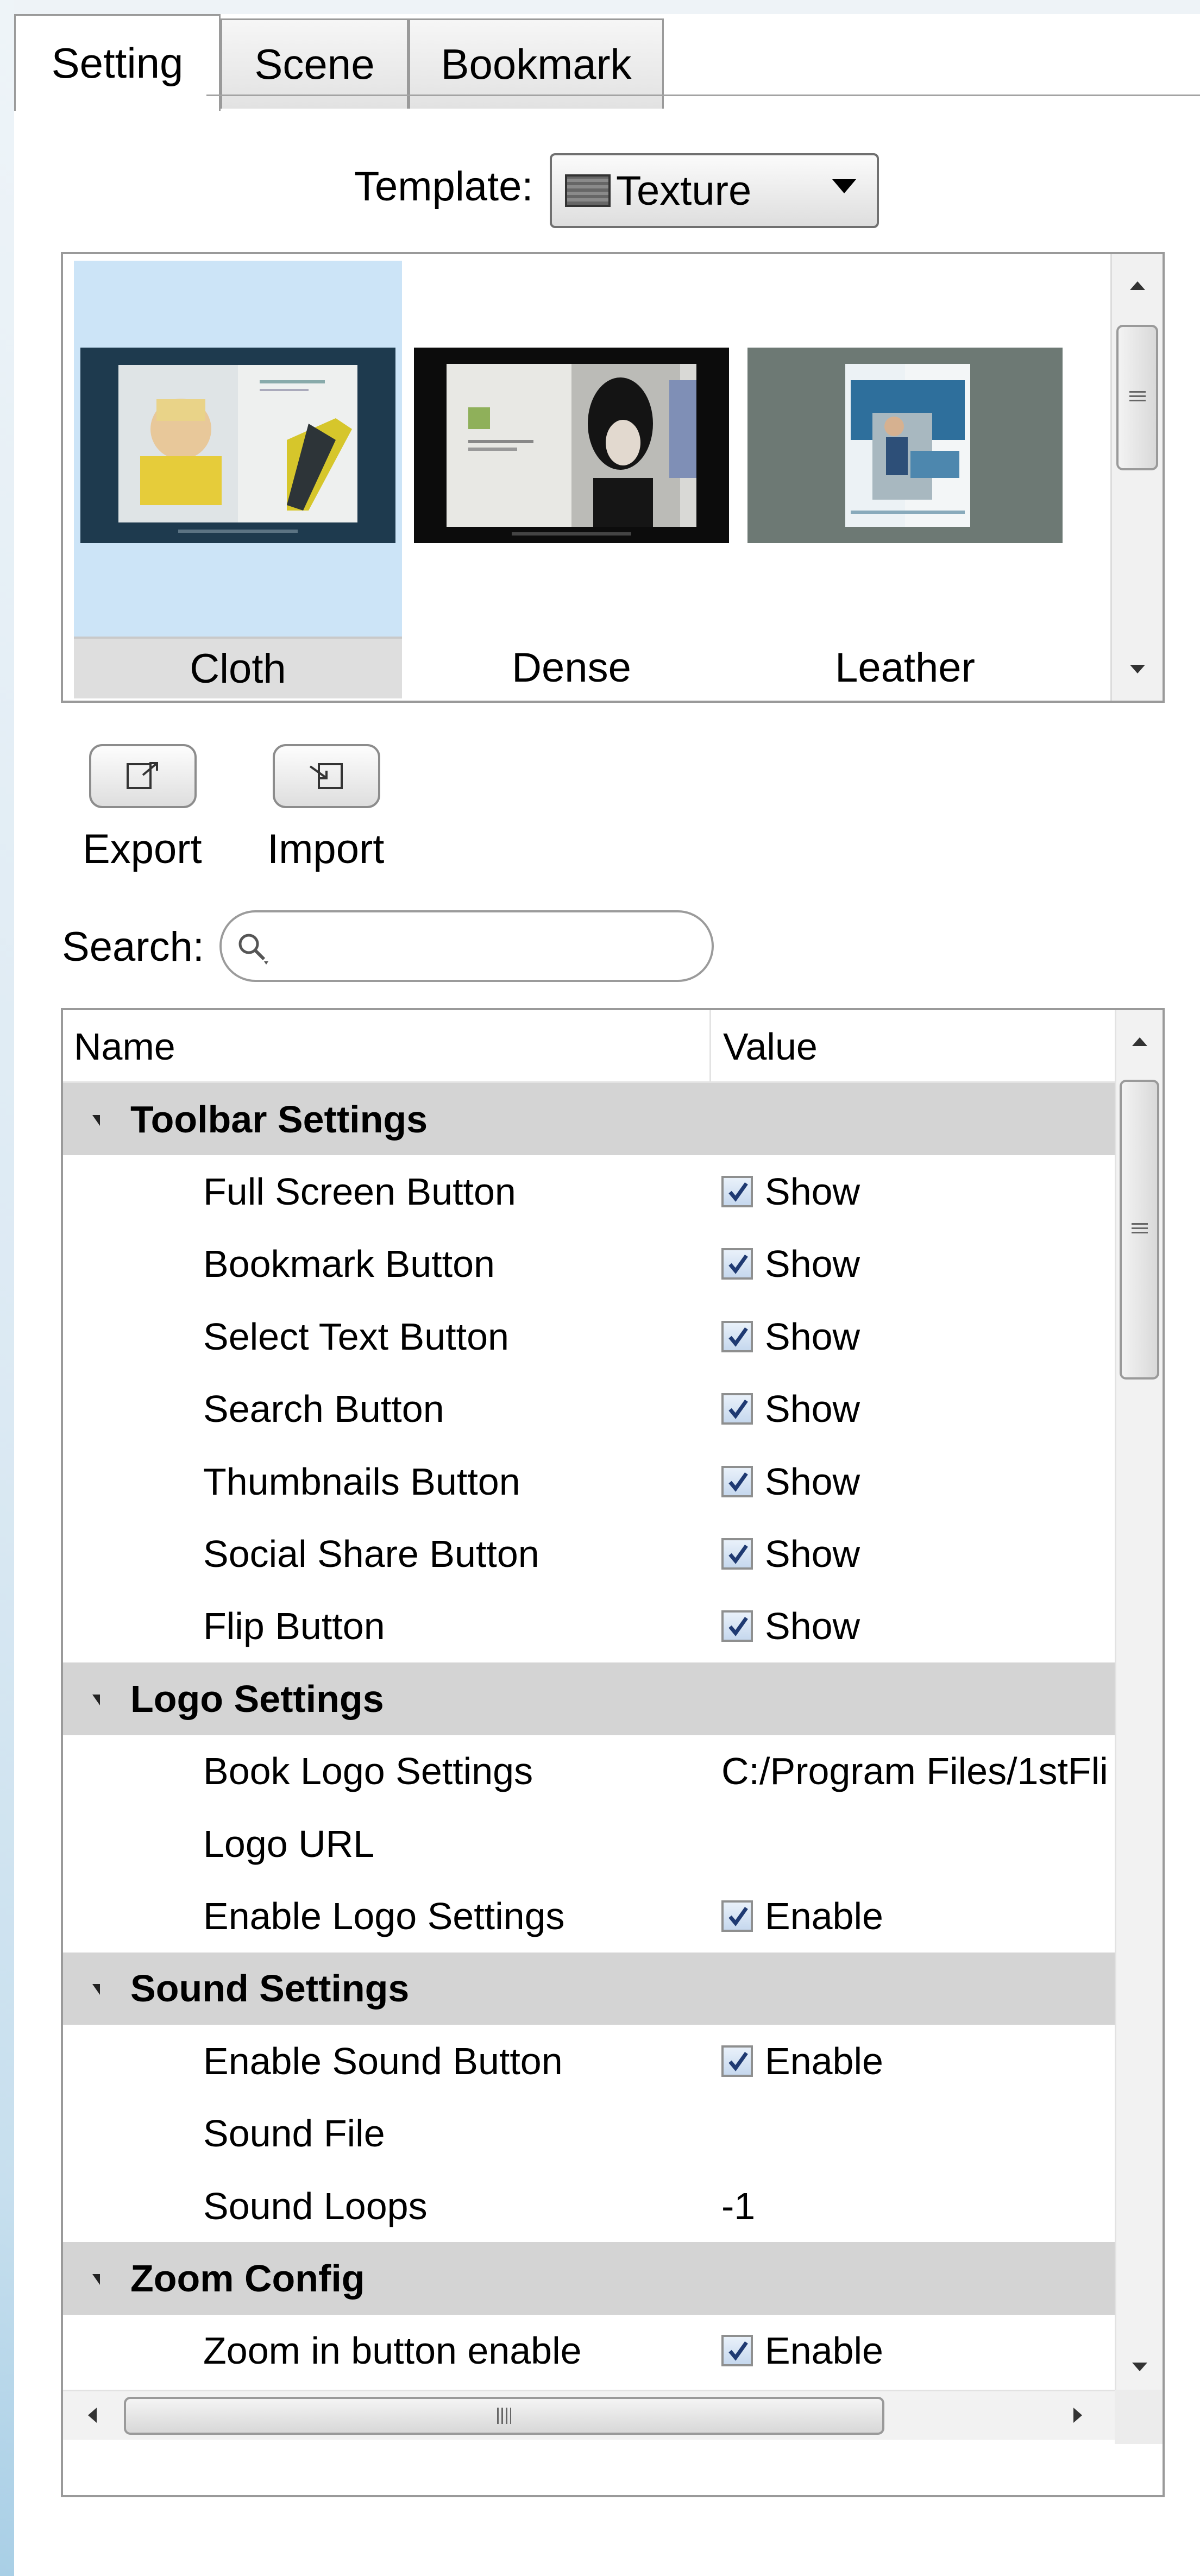 Image resolution: width=1200 pixels, height=2576 pixels. Describe the element at coordinates (349, 1264) in the screenshot. I see `property-name: Bookmark Button` at that location.